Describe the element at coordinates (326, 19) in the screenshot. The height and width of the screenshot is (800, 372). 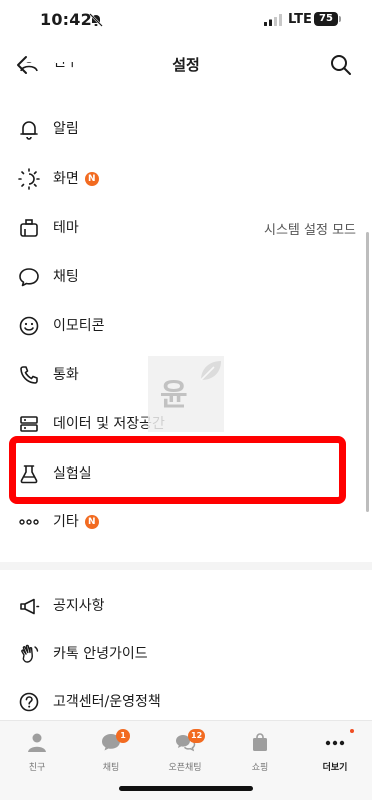
I see `battery-icon: 75` at that location.